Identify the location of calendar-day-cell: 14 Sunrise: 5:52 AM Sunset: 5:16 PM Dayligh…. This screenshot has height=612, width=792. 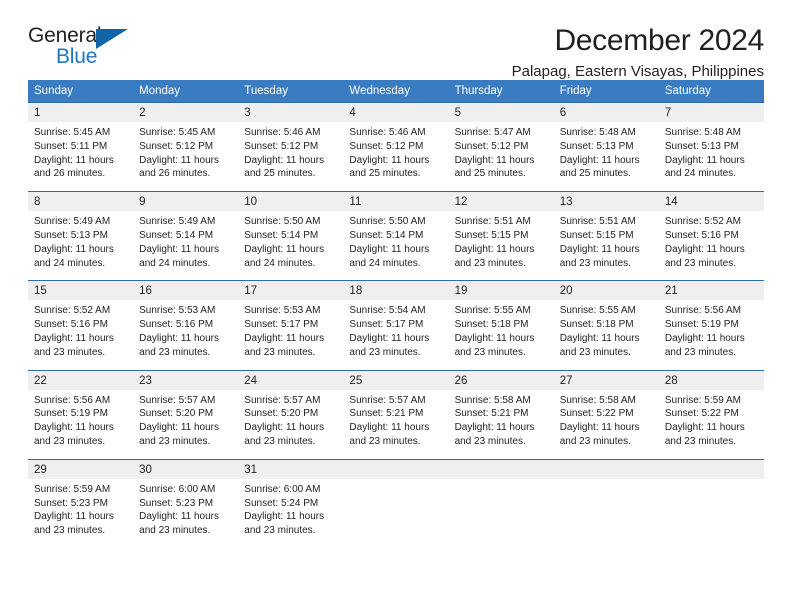
(711, 236).